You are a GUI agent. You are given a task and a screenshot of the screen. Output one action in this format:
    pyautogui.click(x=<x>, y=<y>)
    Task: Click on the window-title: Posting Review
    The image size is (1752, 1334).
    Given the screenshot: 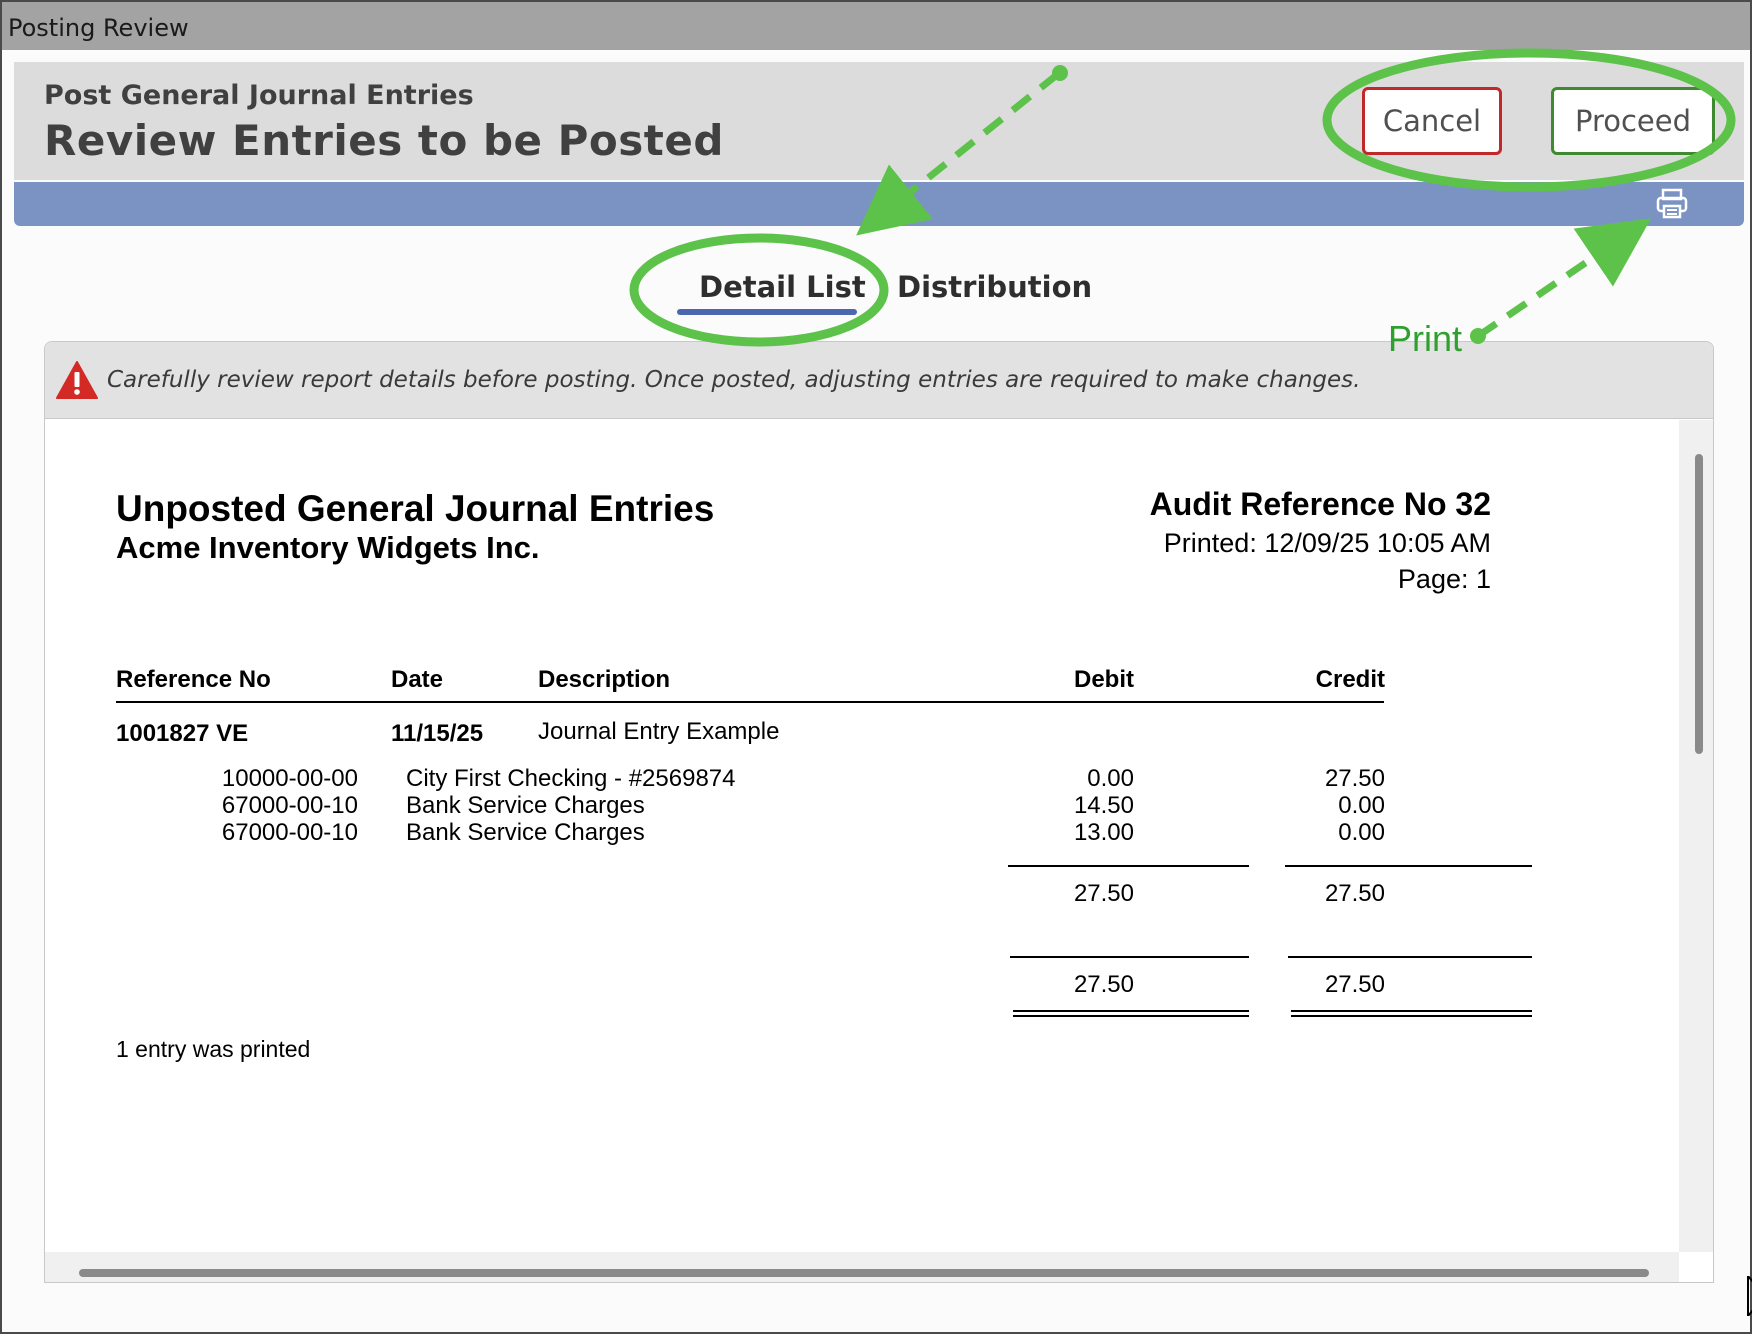 What is the action you would take?
    pyautogui.click(x=98, y=28)
    